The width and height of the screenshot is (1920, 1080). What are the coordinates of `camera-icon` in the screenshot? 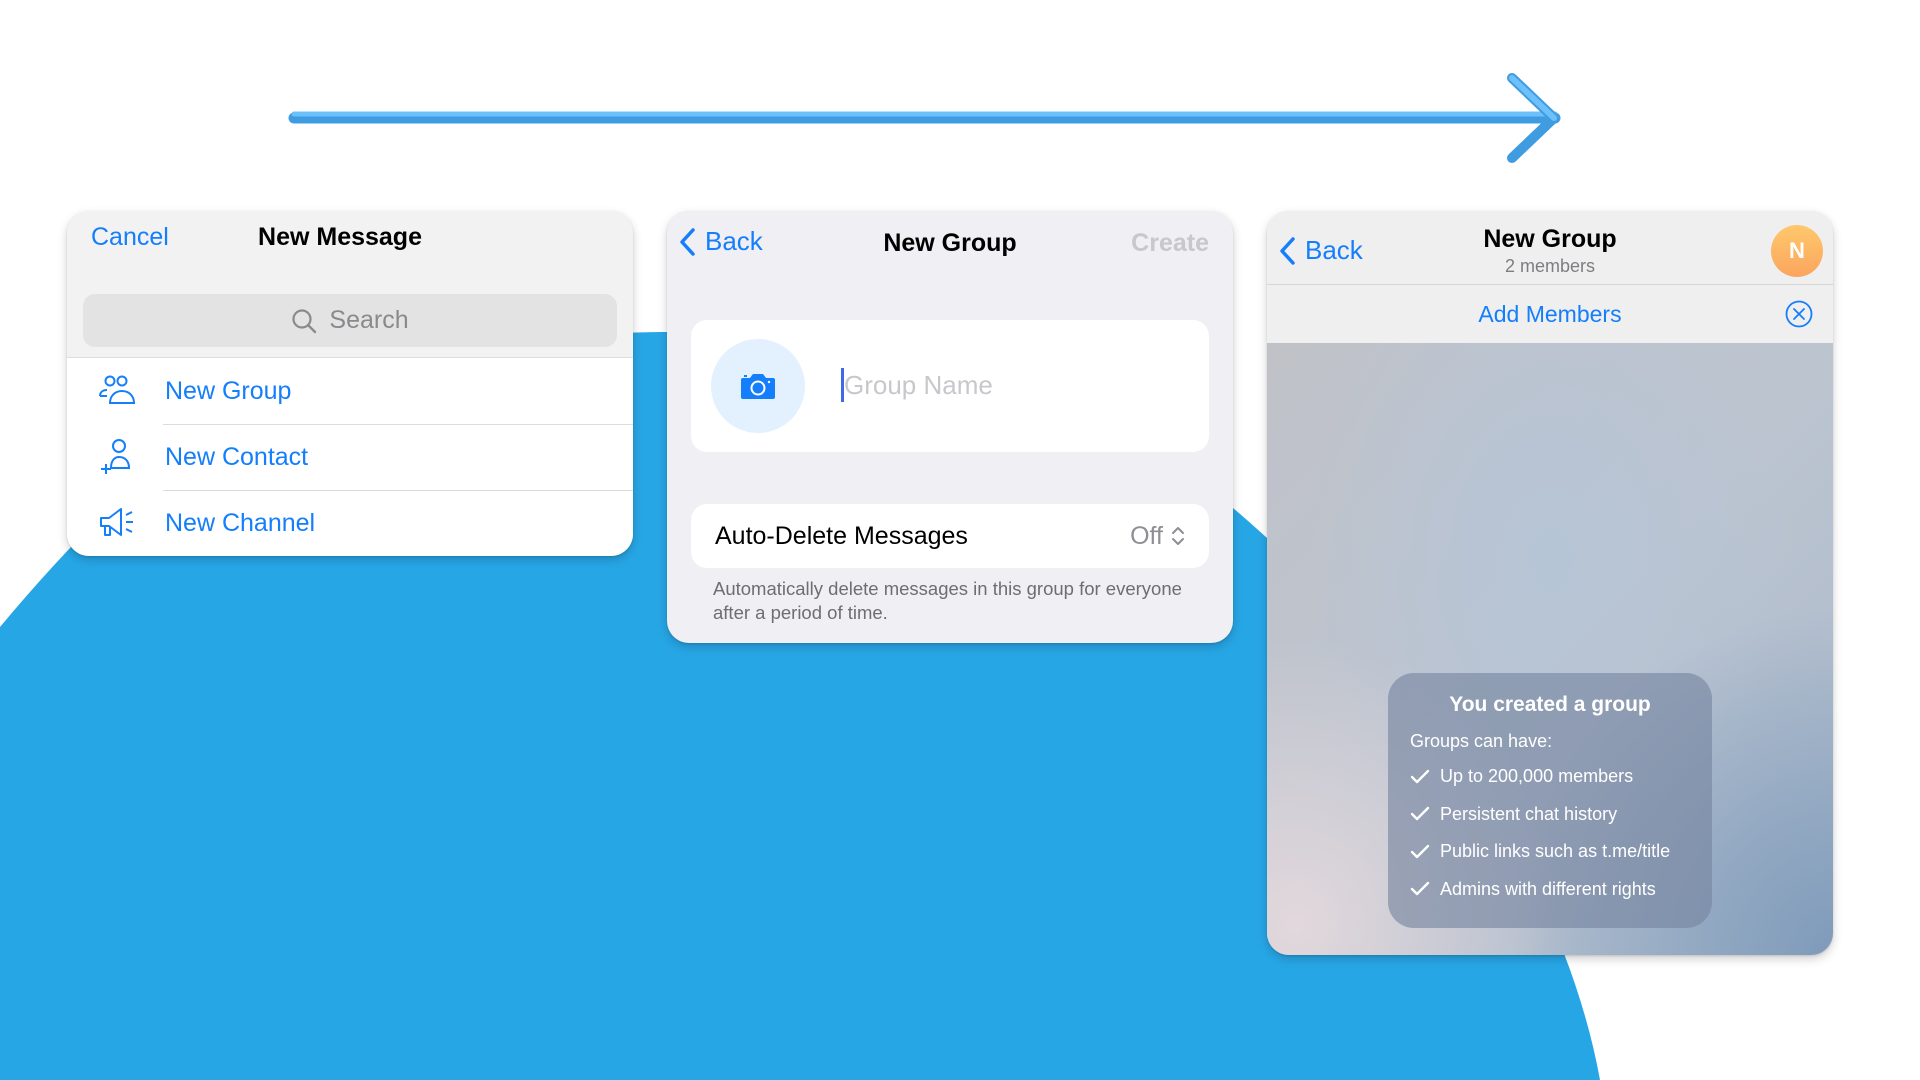 It's located at (758, 386).